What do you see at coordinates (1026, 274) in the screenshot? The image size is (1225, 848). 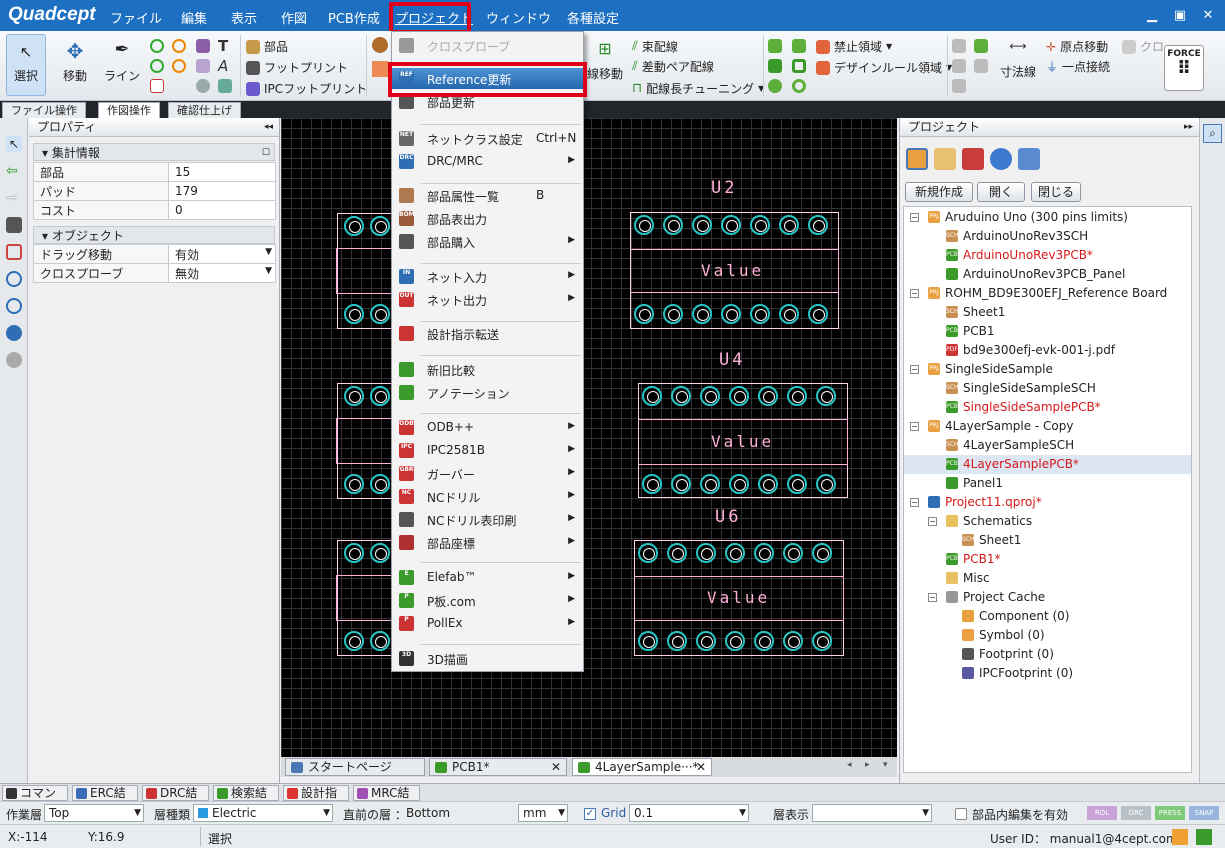 I see `tree-item: ArduinoUnoRev3PCB_Panel` at bounding box center [1026, 274].